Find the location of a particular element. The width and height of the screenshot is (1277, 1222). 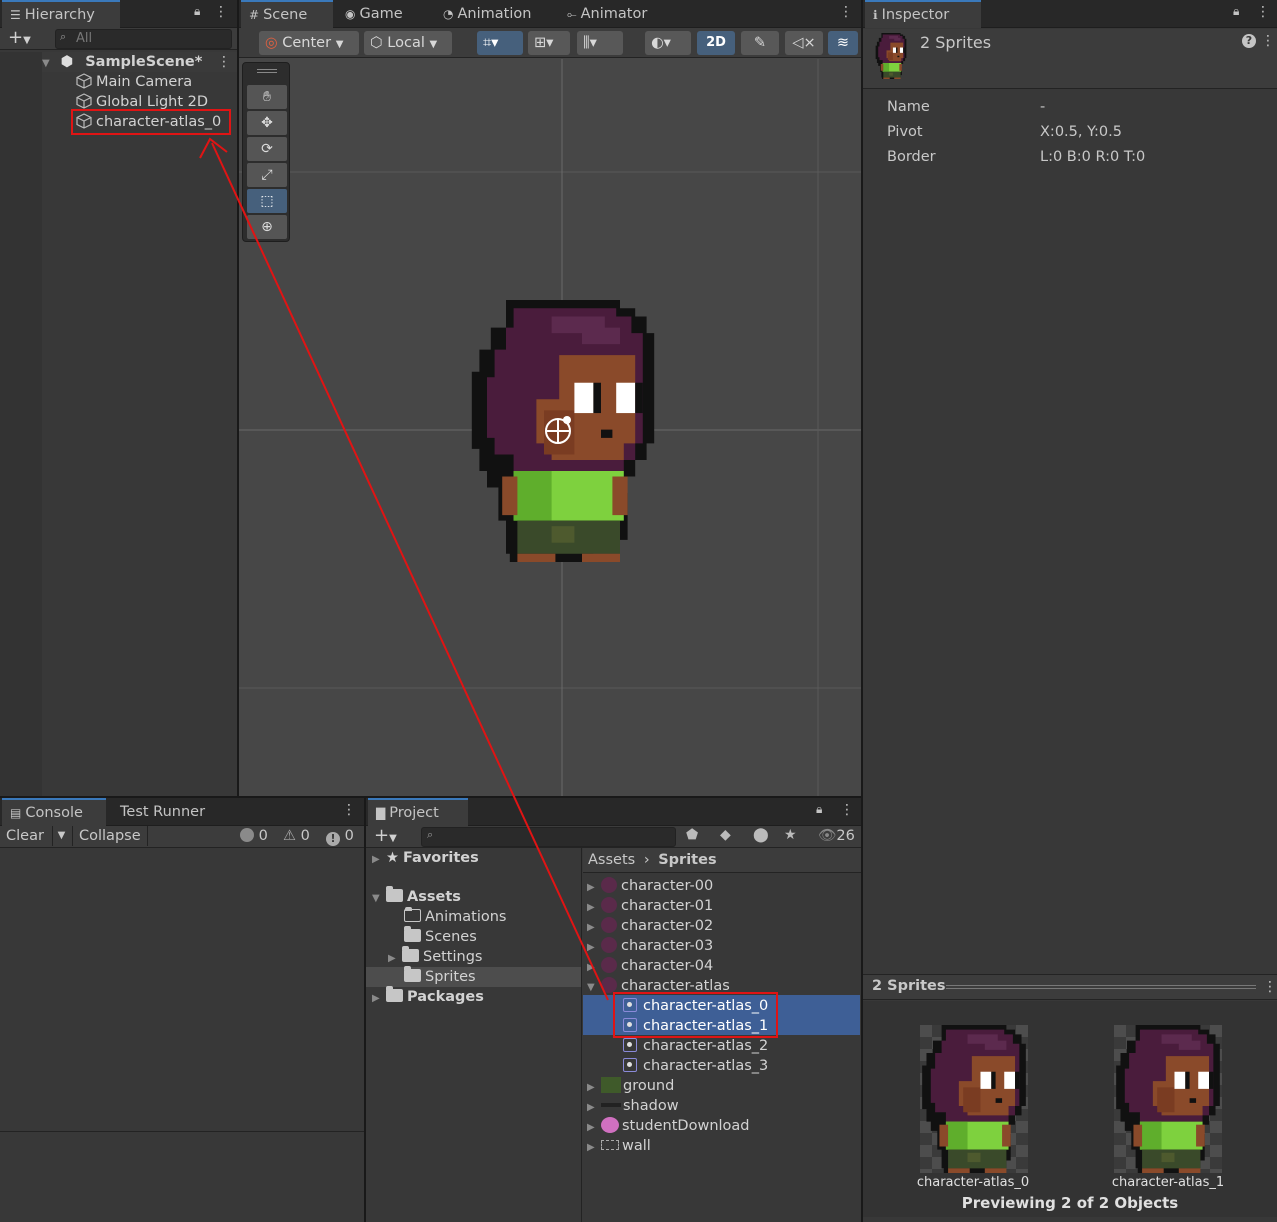

pivot-center-dropdown: ◎ Center ▼ is located at coordinates (309, 43).